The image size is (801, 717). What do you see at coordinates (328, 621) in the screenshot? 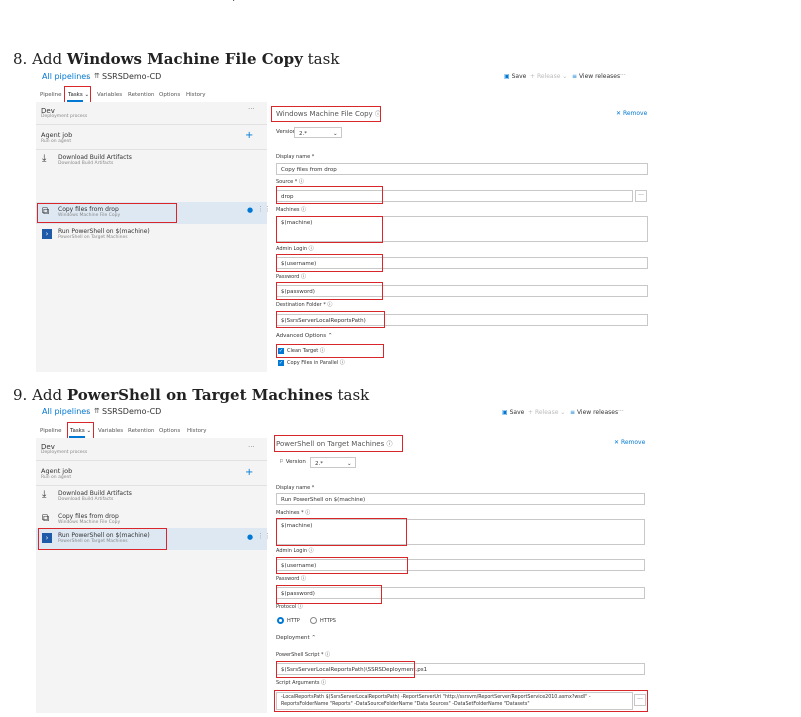
I see `https-label: HTTPS` at bounding box center [328, 621].